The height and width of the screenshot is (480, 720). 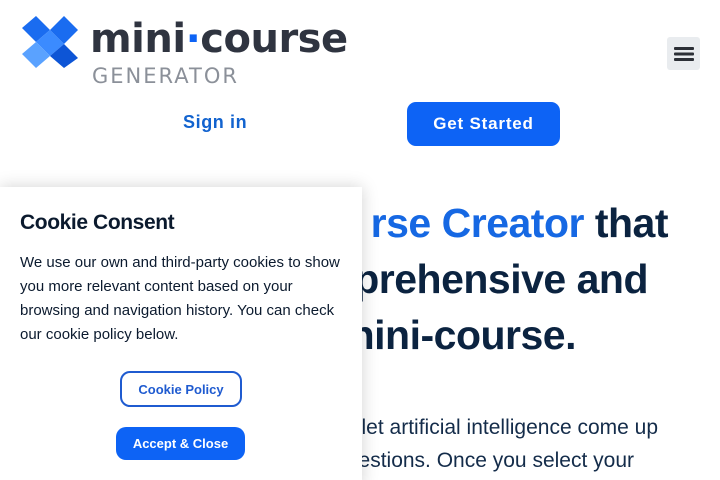 I want to click on cookie-policy-button: Cookie Policy, so click(x=181, y=389).